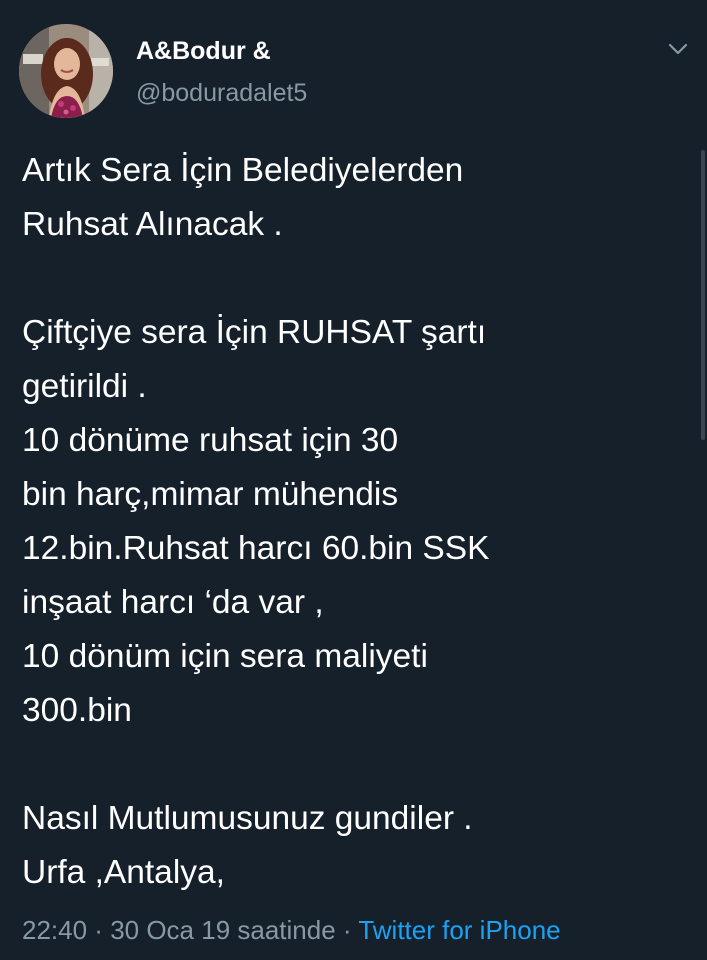 This screenshot has width=707, height=960. I want to click on tweet-line: 10 dönüme ruhsat için 30, so click(210, 440).